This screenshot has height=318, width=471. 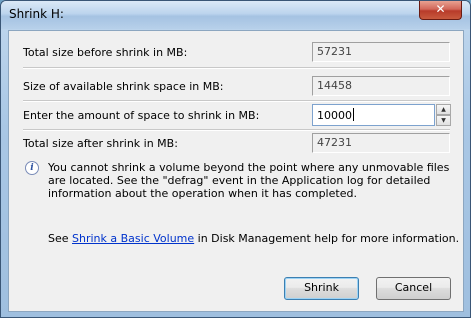 What do you see at coordinates (123, 86) in the screenshot?
I see `available-space-label: Size of available shrink space in MB:` at bounding box center [123, 86].